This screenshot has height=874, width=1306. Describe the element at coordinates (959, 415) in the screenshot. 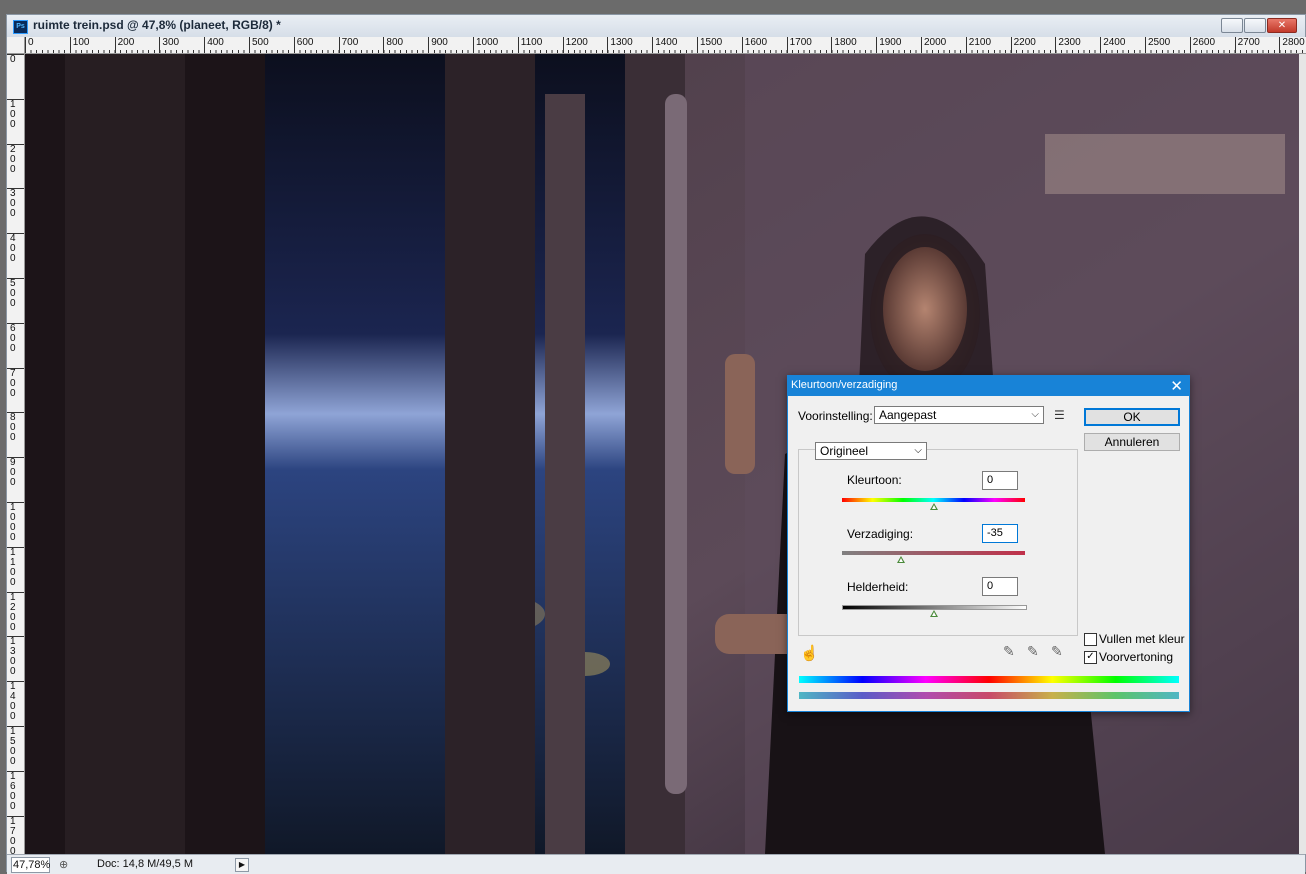

I see `preset-dropdown: Aangepast ⌵` at that location.